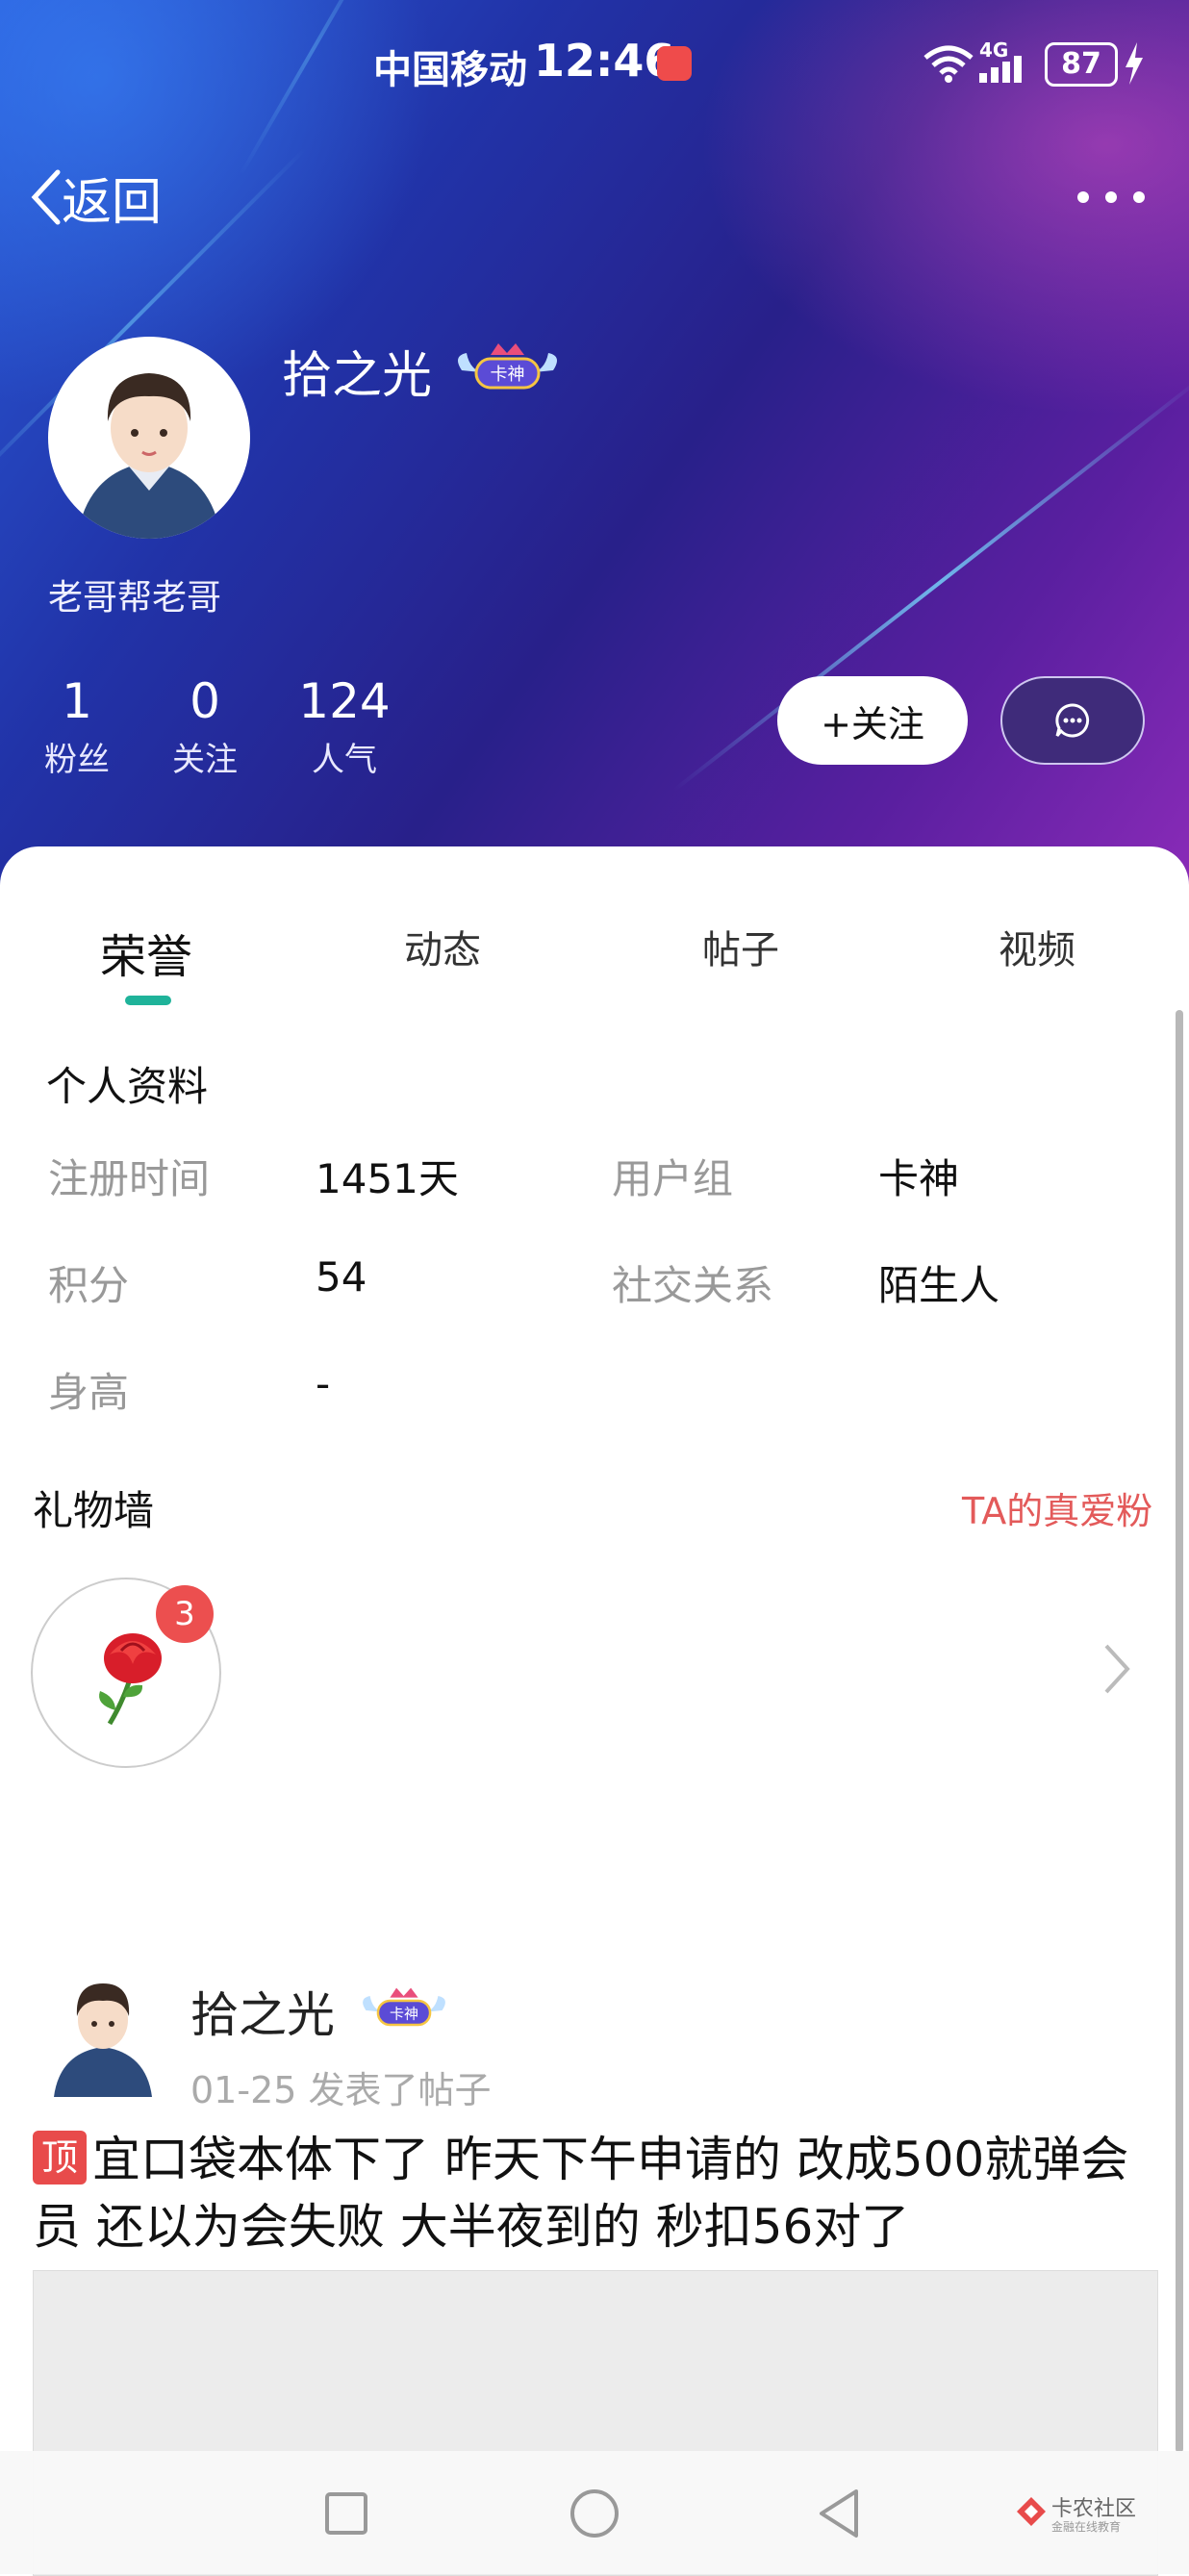 The image size is (1189, 2576). What do you see at coordinates (77, 701) in the screenshot?
I see `stat-value: 1` at bounding box center [77, 701].